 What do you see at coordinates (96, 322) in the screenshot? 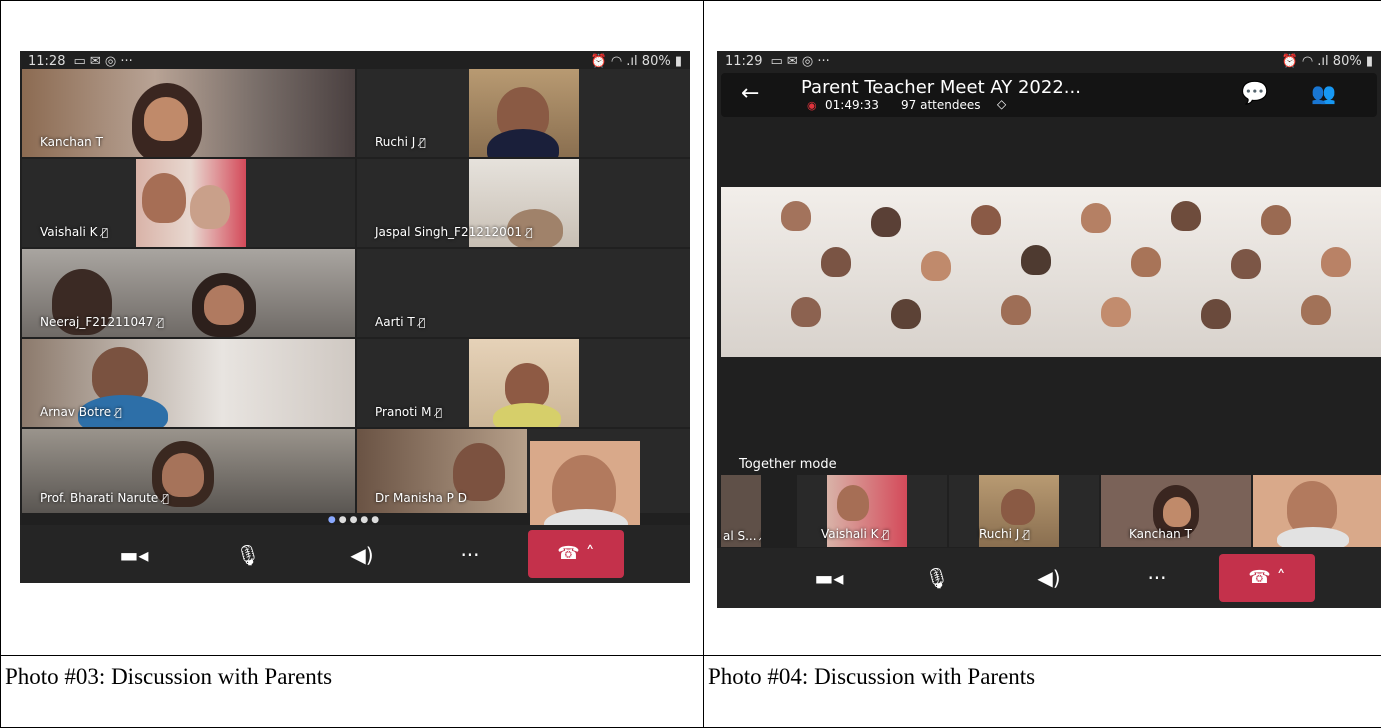
I see `participant-name: Neeraj_F21211047` at bounding box center [96, 322].